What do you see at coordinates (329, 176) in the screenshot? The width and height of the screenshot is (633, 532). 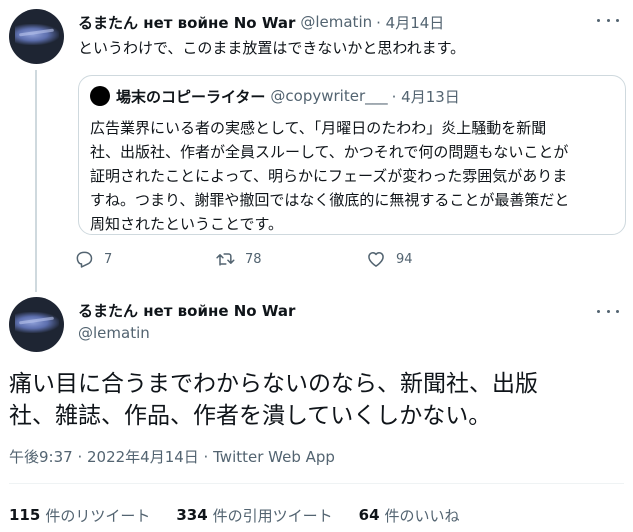 I see `quoted-text-line: 証明されたことによって、明らかにフェーズが変わった雰囲気がありま` at bounding box center [329, 176].